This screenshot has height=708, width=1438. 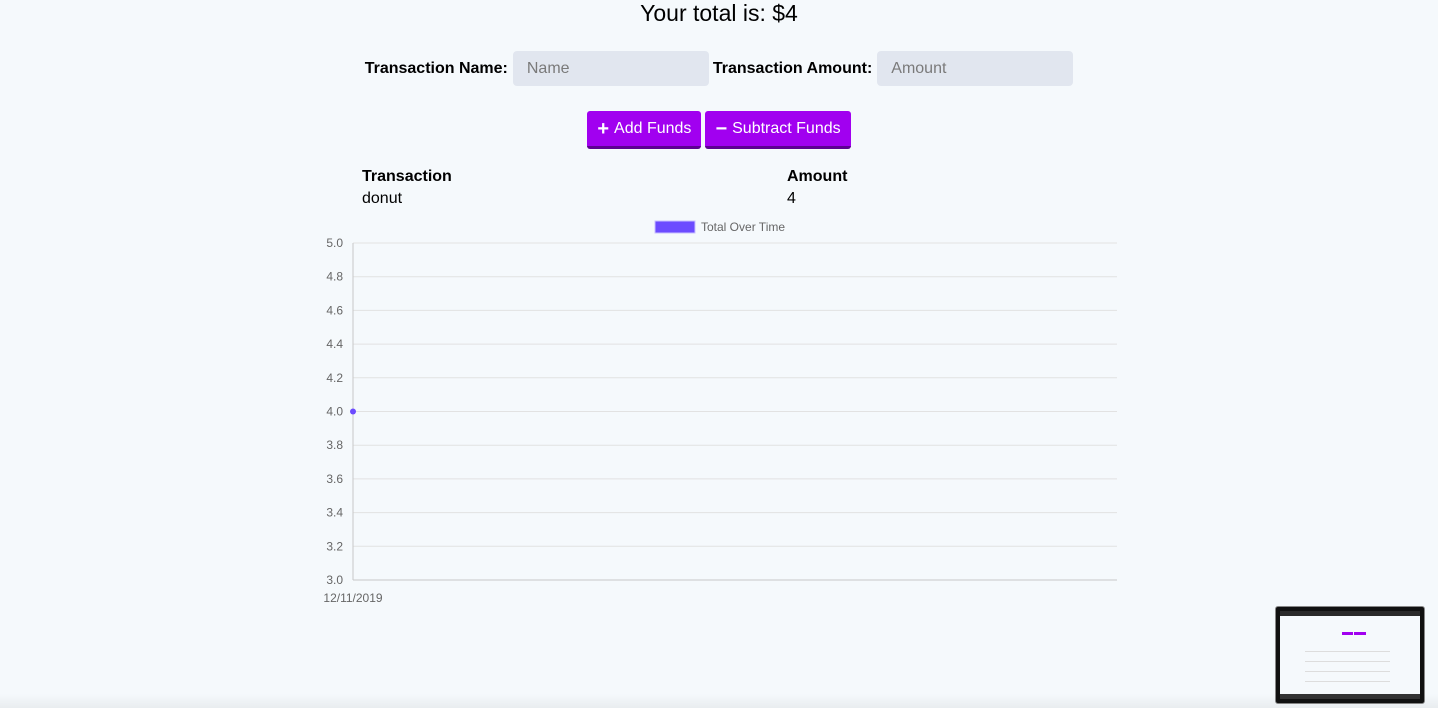 What do you see at coordinates (334, 344) in the screenshot?
I see `y-tick-label: 4.4` at bounding box center [334, 344].